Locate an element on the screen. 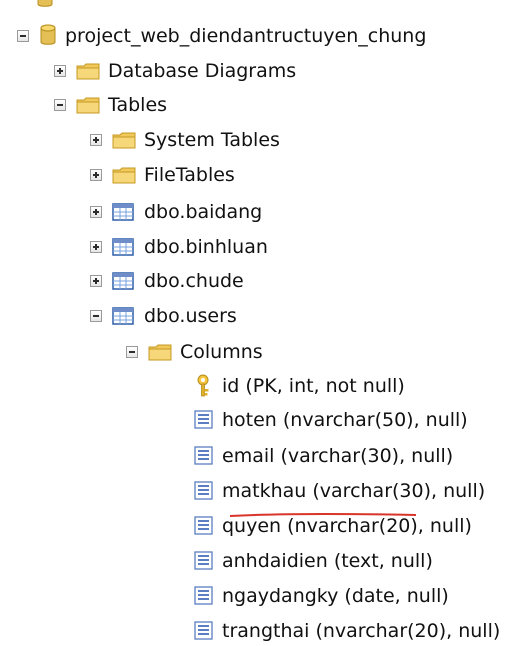  tree-node-label: Tables is located at coordinates (138, 105).